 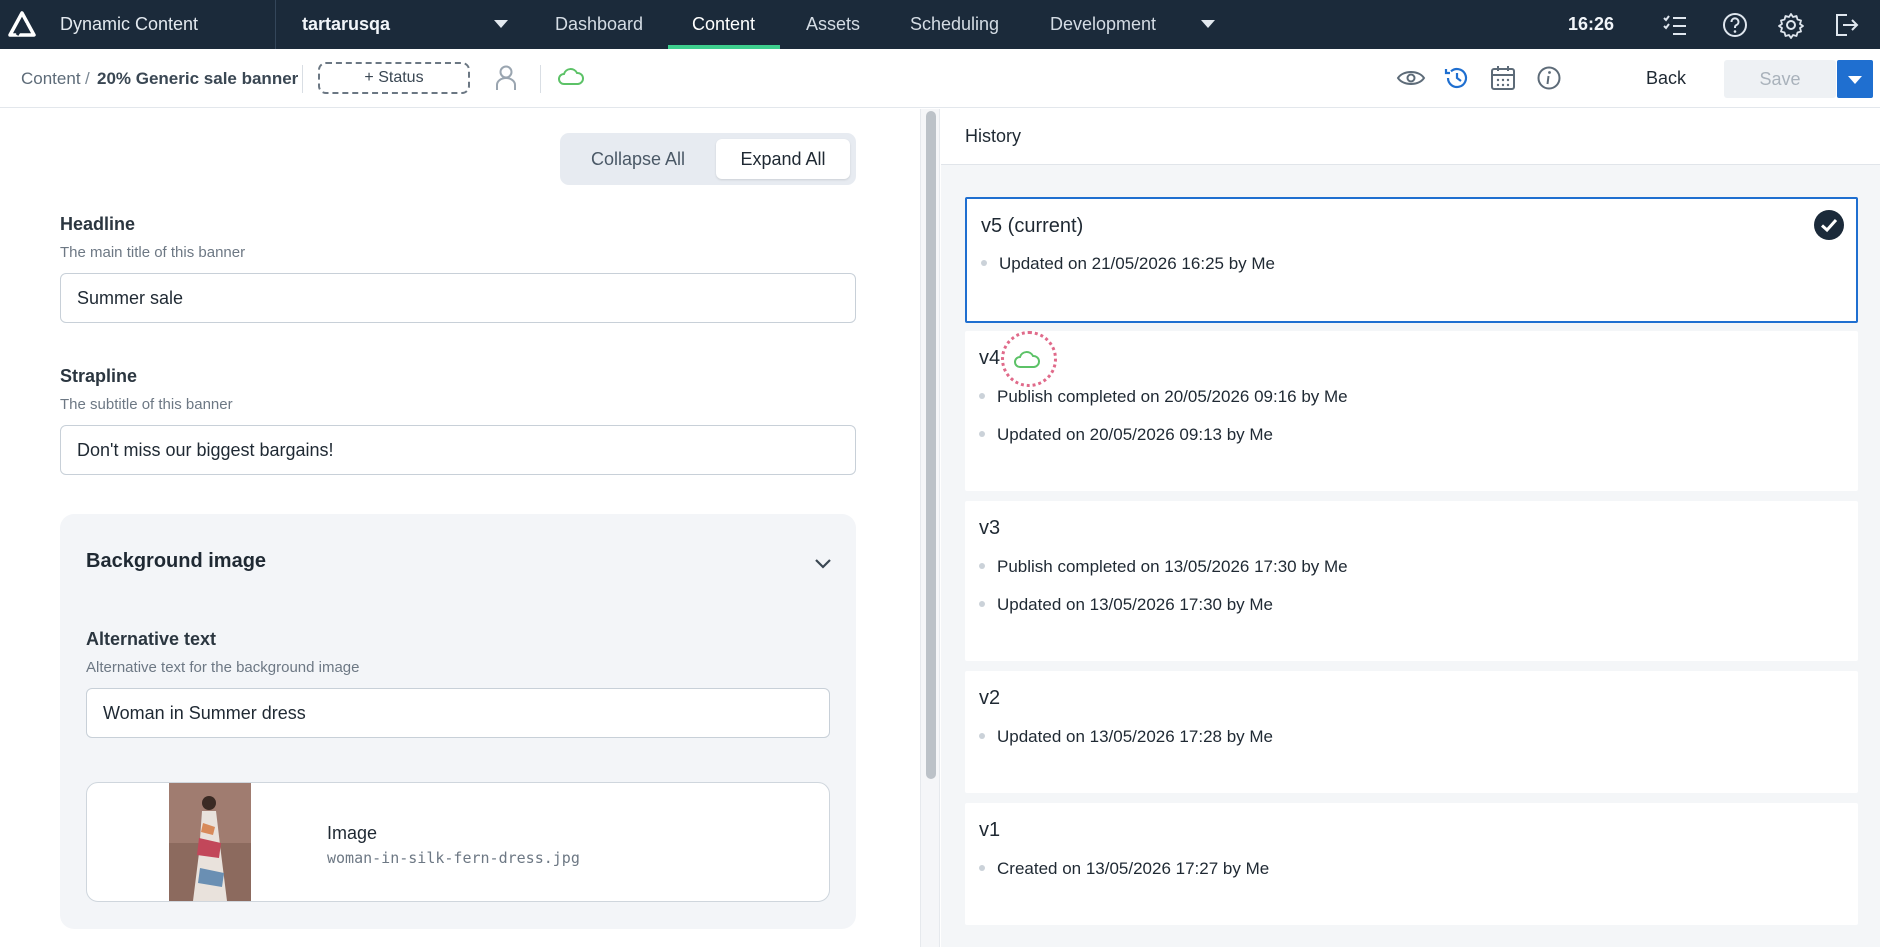 I want to click on collapse-all-button: Collapse All, so click(x=638, y=159).